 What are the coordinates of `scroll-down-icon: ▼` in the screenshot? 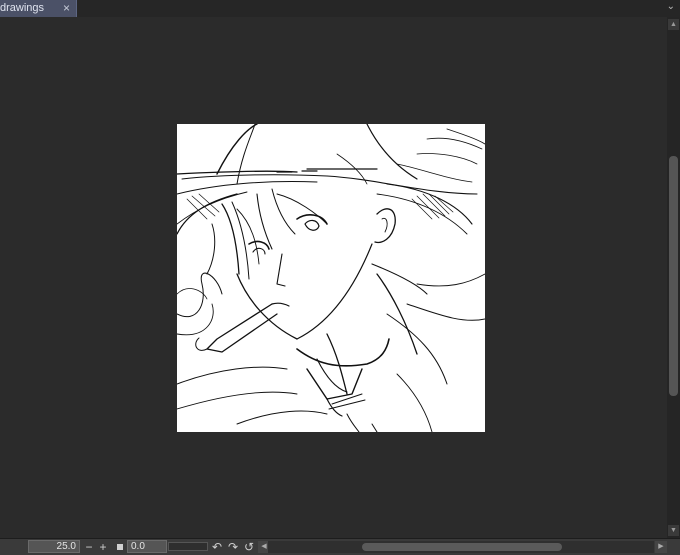 It's located at (673, 530).